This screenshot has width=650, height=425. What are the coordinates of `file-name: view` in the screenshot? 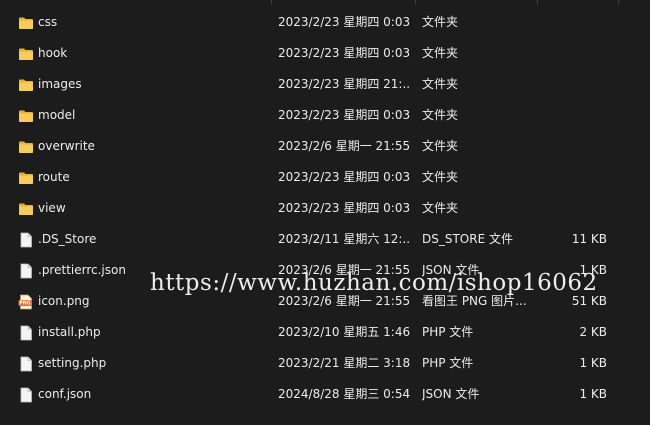 It's located at (52, 208).